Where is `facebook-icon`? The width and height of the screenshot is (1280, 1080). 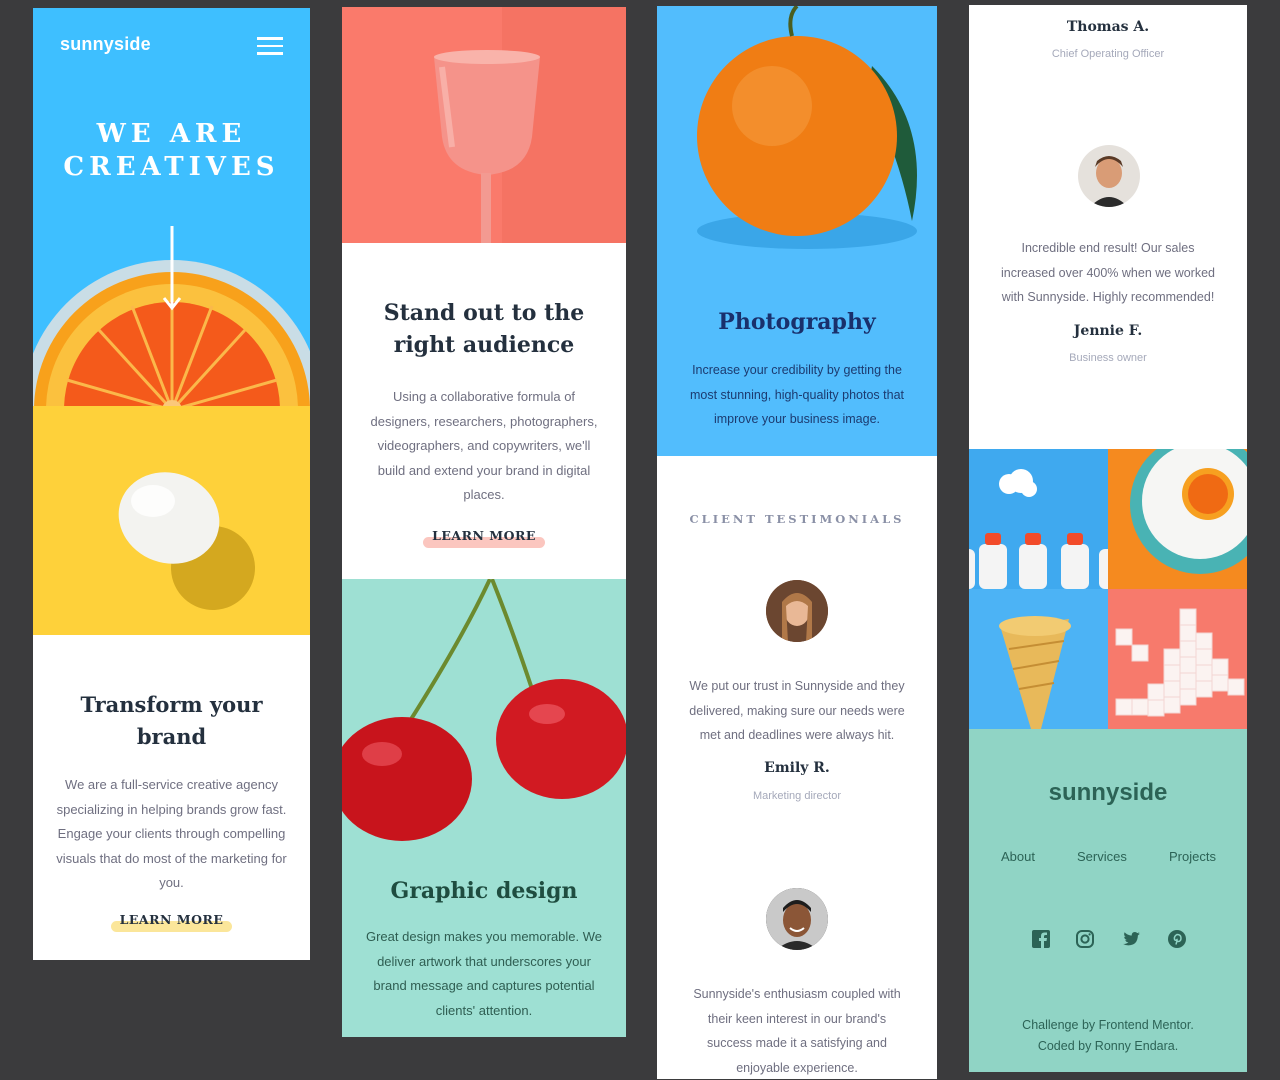
facebook-icon is located at coordinates (1041, 939).